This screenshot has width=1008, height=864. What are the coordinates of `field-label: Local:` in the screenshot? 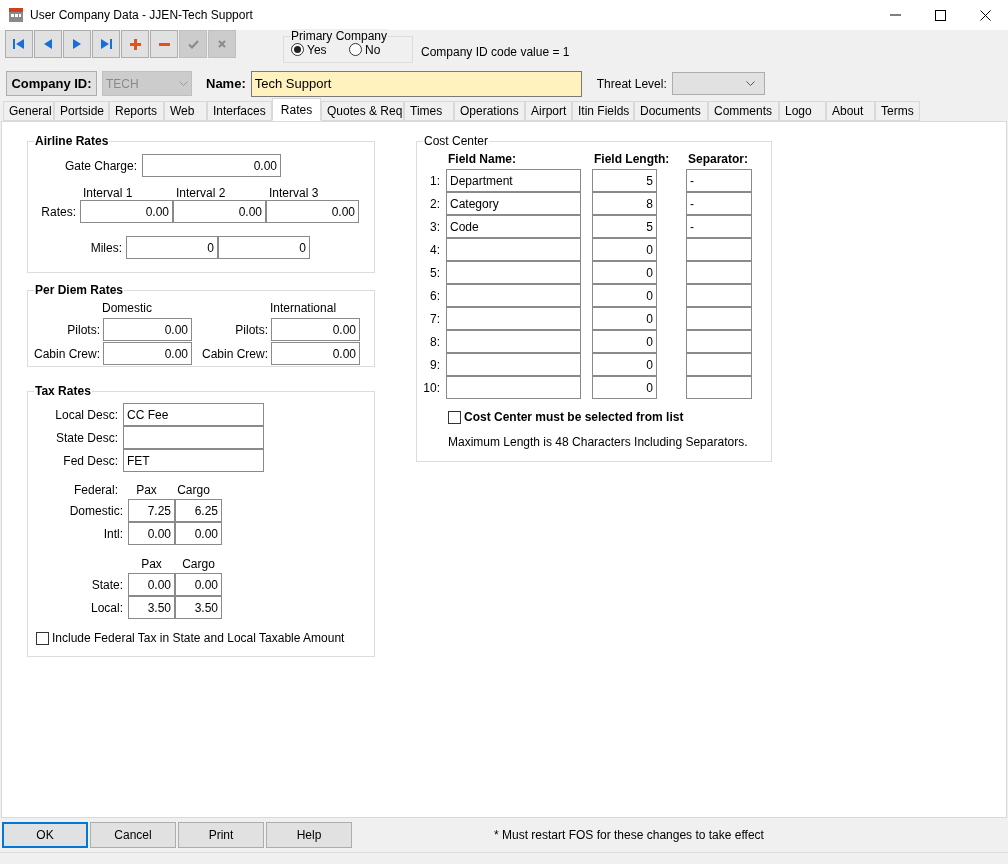 It's located at (106, 608).